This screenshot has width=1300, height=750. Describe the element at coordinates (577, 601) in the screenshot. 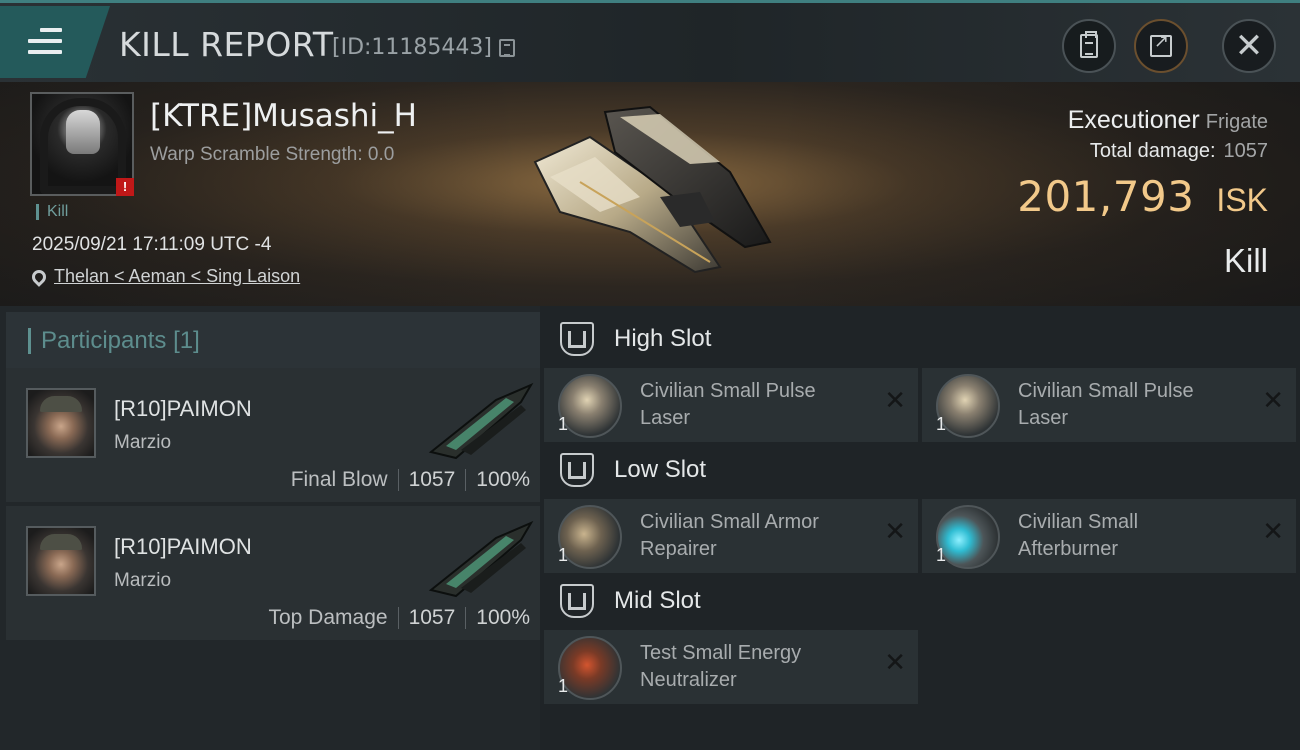

I see `mid-slot-icon` at that location.